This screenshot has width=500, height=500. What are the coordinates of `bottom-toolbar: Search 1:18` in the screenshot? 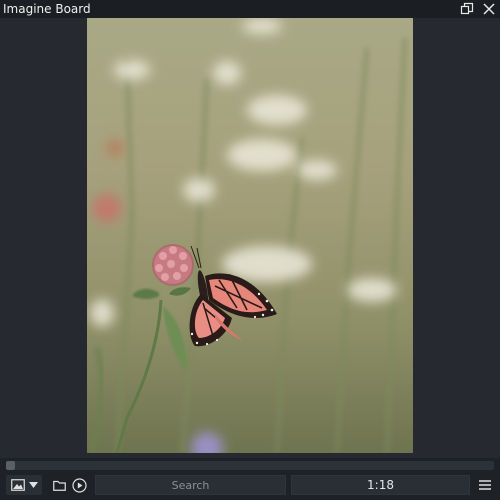 It's located at (250, 479).